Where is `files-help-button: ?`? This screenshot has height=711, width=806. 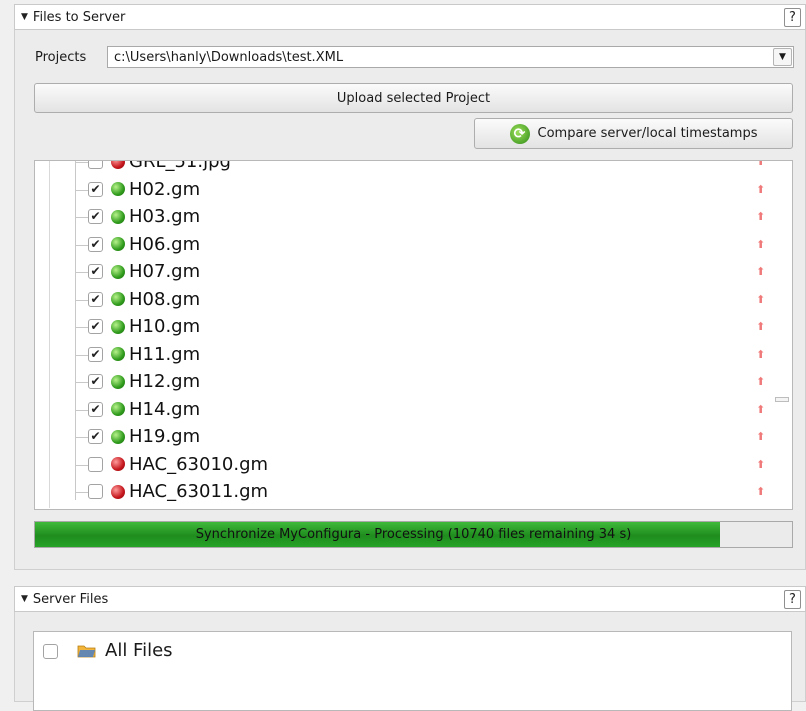
files-help-button: ? is located at coordinates (792, 17).